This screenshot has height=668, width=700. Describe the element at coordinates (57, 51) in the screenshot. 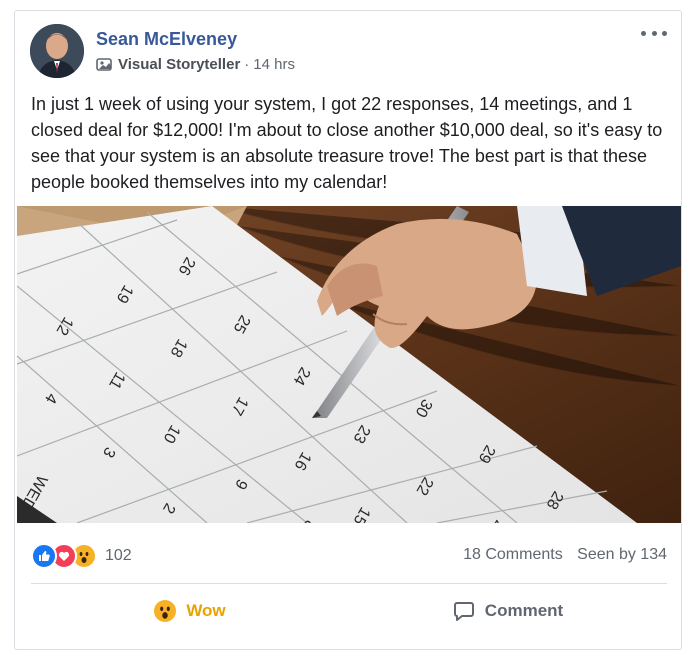

I see `avatar` at that location.